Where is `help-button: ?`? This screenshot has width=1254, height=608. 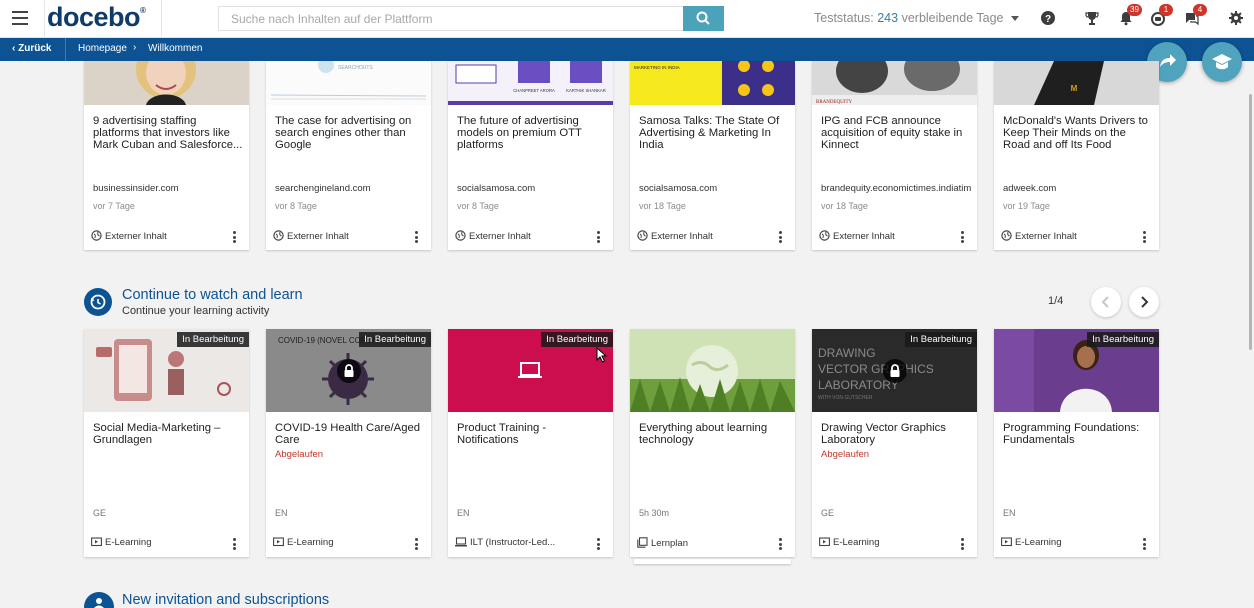 help-button: ? is located at coordinates (1049, 19).